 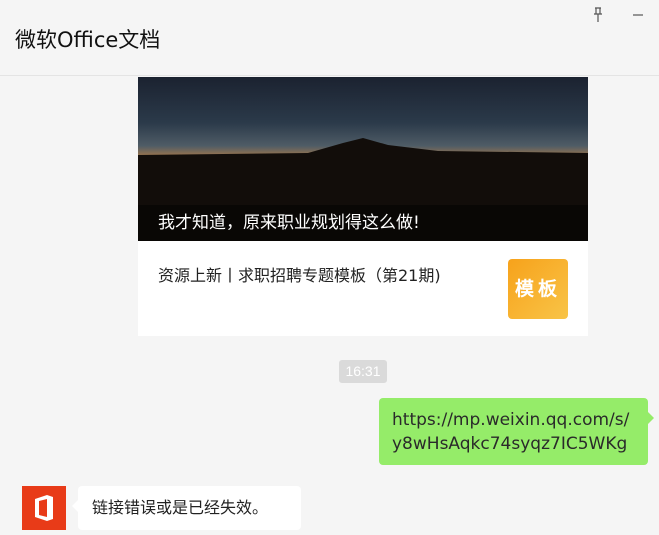 What do you see at coordinates (299, 275) in the screenshot?
I see `article-headline: 资源上新丨求职招聘专题模板（第21期)` at bounding box center [299, 275].